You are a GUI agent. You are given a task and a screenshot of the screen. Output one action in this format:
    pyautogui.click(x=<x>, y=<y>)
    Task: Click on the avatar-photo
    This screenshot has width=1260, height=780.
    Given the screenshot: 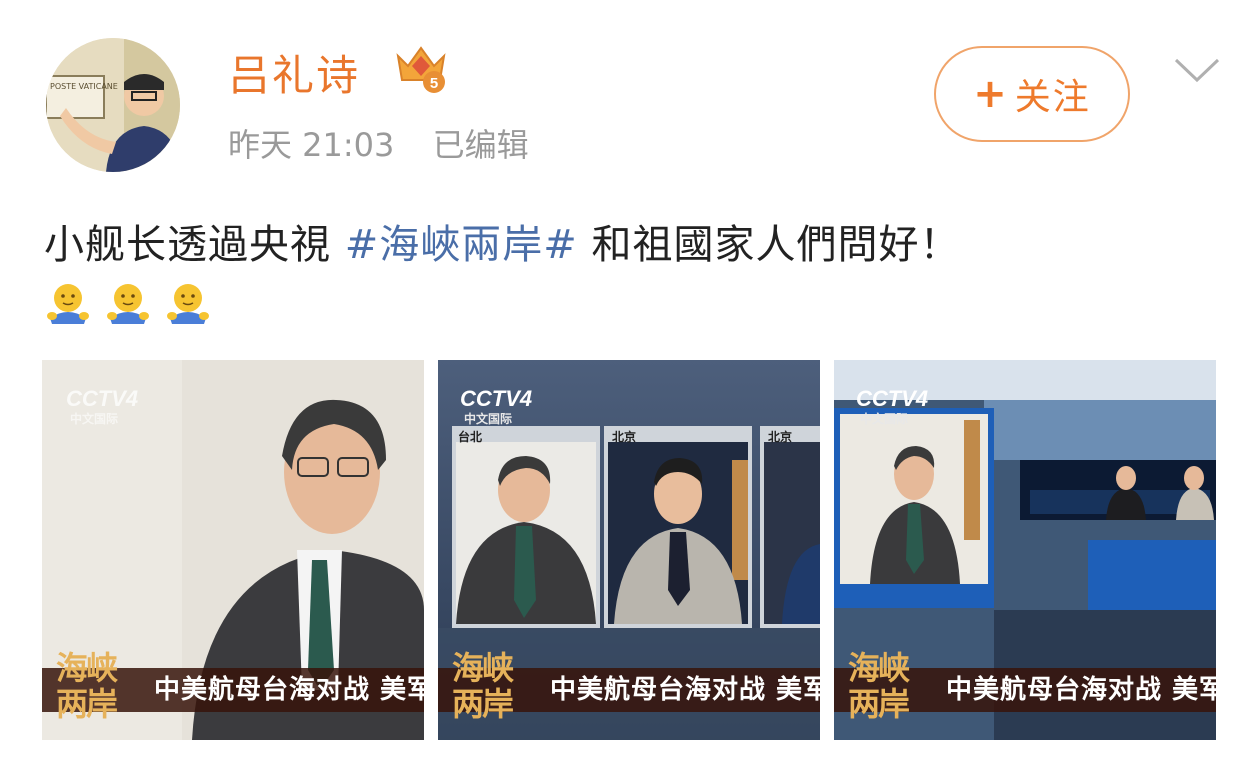 What is the action you would take?
    pyautogui.click(x=113, y=105)
    